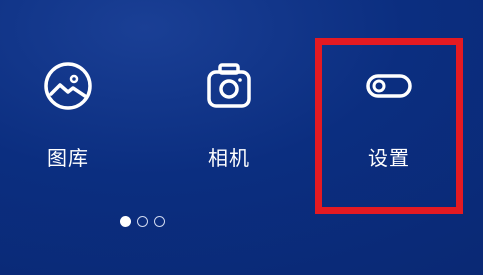 This screenshot has width=483, height=275. Describe the element at coordinates (125, 221) in the screenshot. I see `page-dot-active` at that location.